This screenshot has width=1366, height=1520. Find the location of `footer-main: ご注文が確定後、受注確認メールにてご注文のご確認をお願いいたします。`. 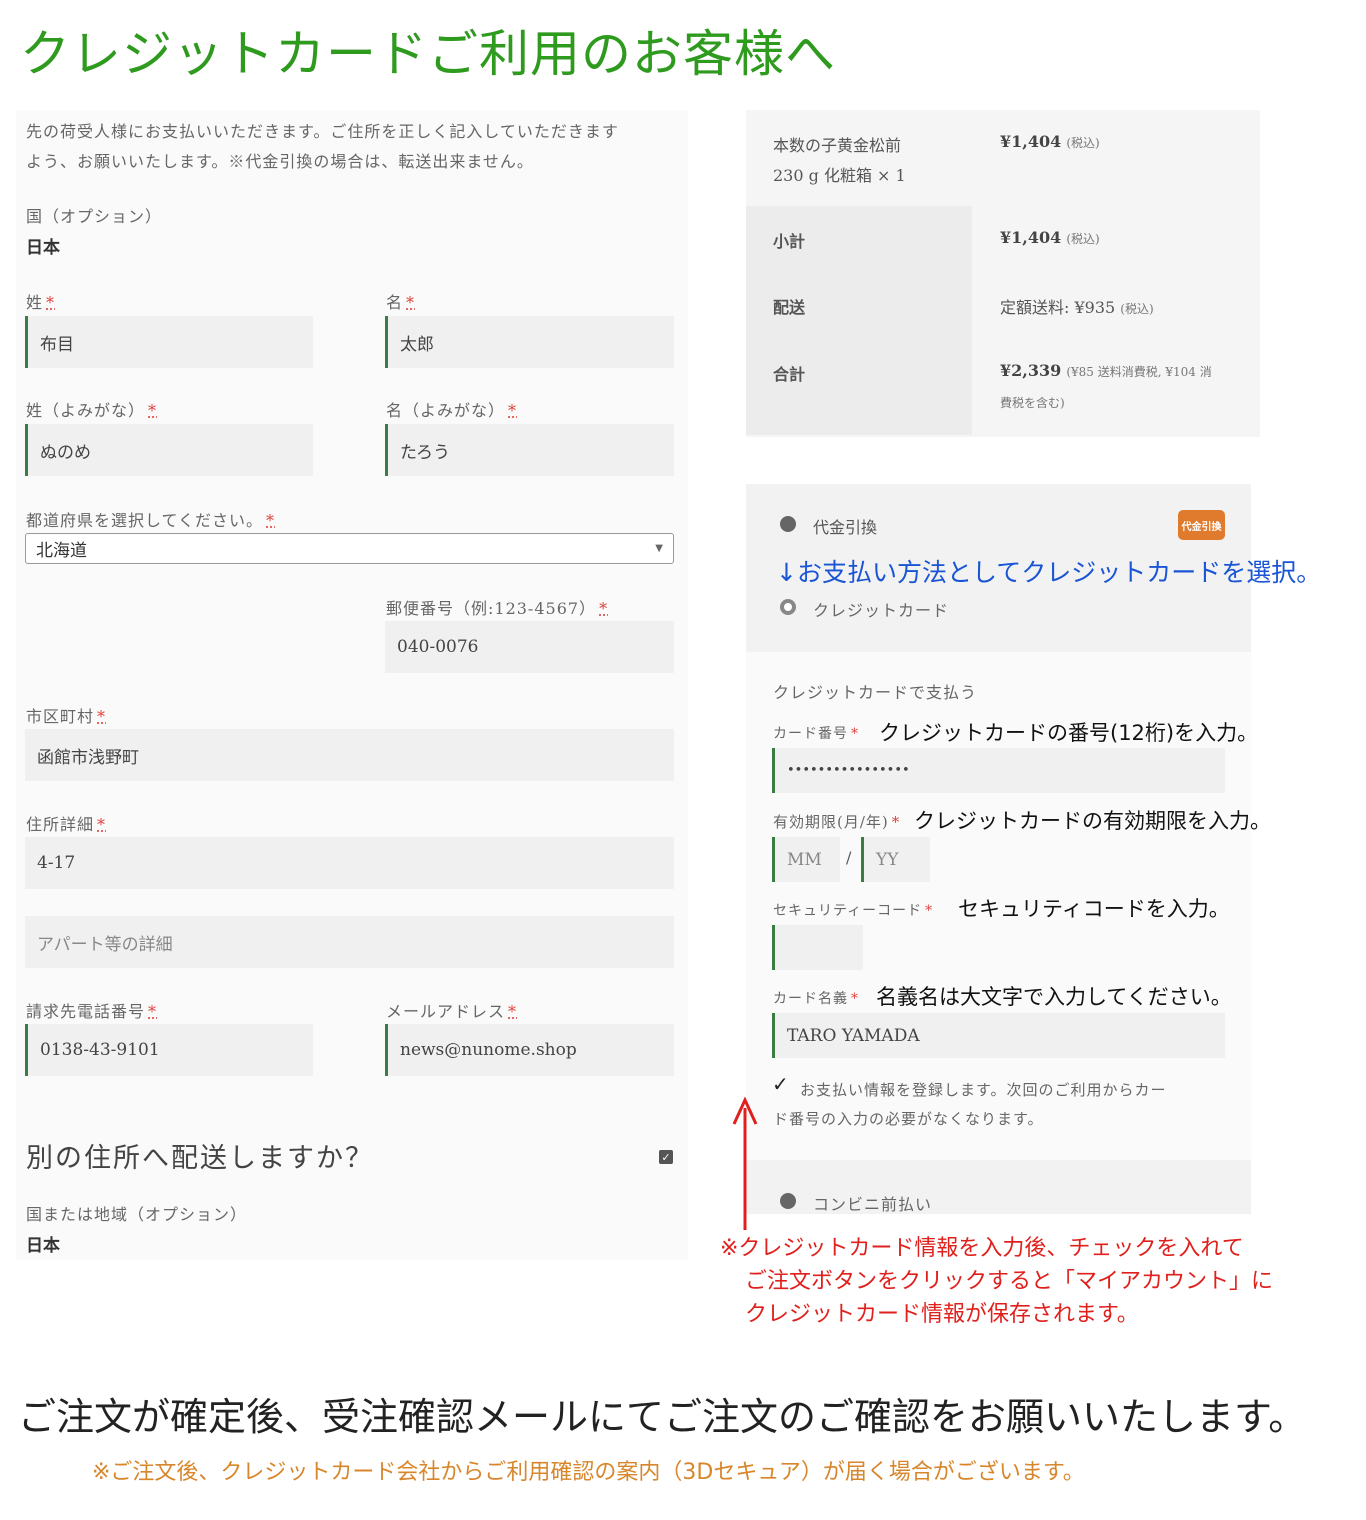

footer-main: ご注文が確定後、受注確認メールにてご注文のご確認をお願いいたします。 is located at coordinates (662, 1417).